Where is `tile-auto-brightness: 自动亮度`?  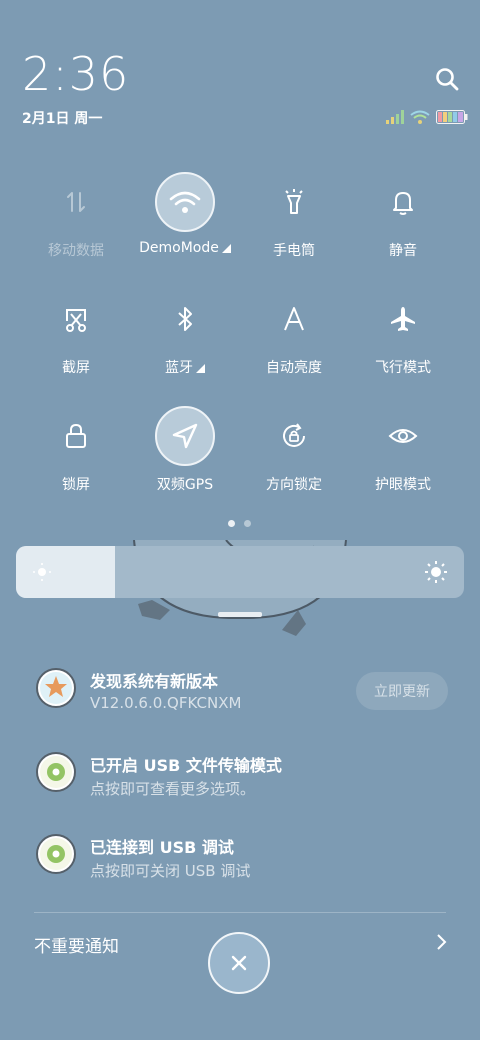
tile-auto-brightness: 自动亮度 is located at coordinates (294, 333).